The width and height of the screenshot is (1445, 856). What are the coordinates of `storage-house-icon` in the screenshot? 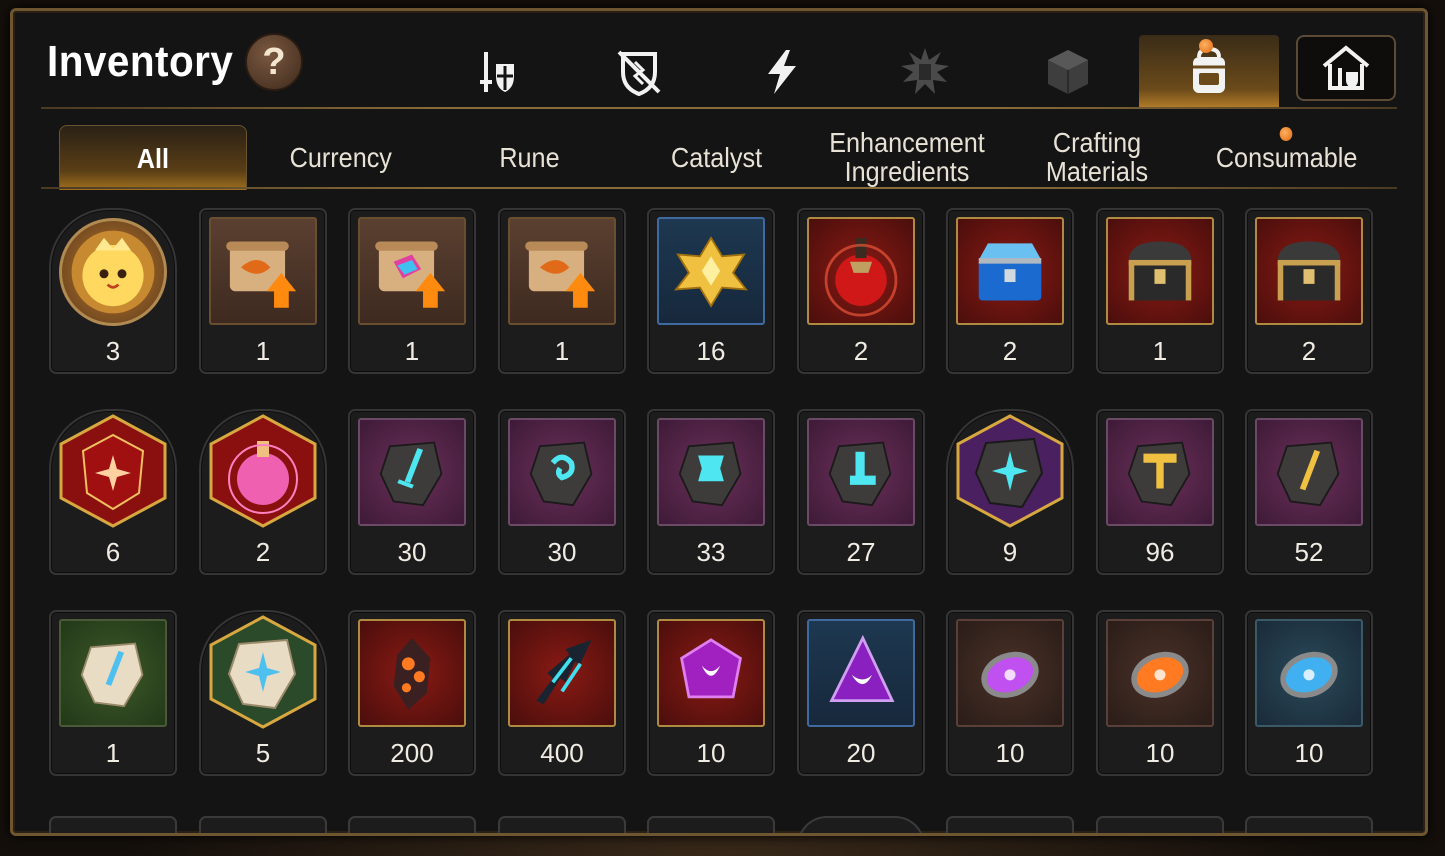 It's located at (1346, 67).